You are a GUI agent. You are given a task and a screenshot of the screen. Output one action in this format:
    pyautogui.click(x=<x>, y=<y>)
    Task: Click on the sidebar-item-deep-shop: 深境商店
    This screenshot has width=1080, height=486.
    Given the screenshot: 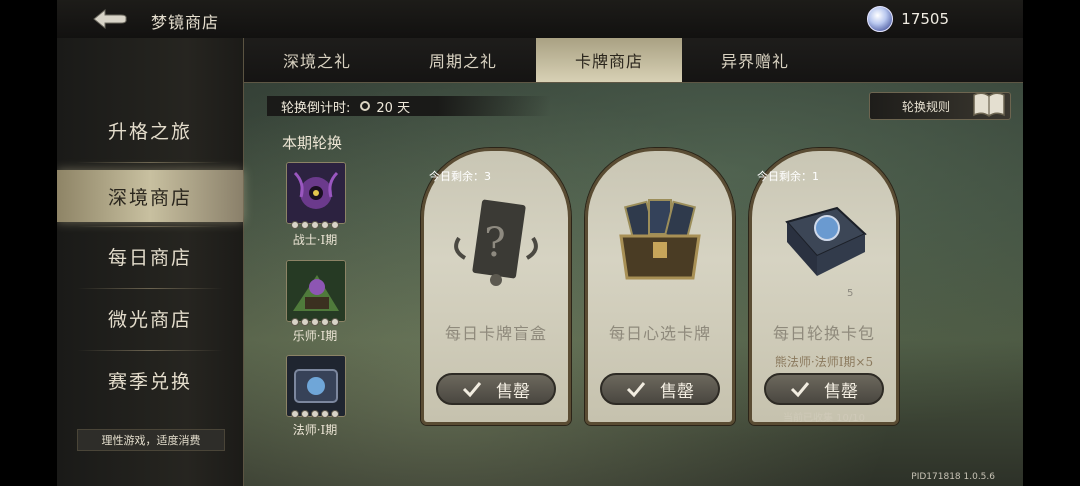 What is the action you would take?
    pyautogui.click(x=150, y=196)
    